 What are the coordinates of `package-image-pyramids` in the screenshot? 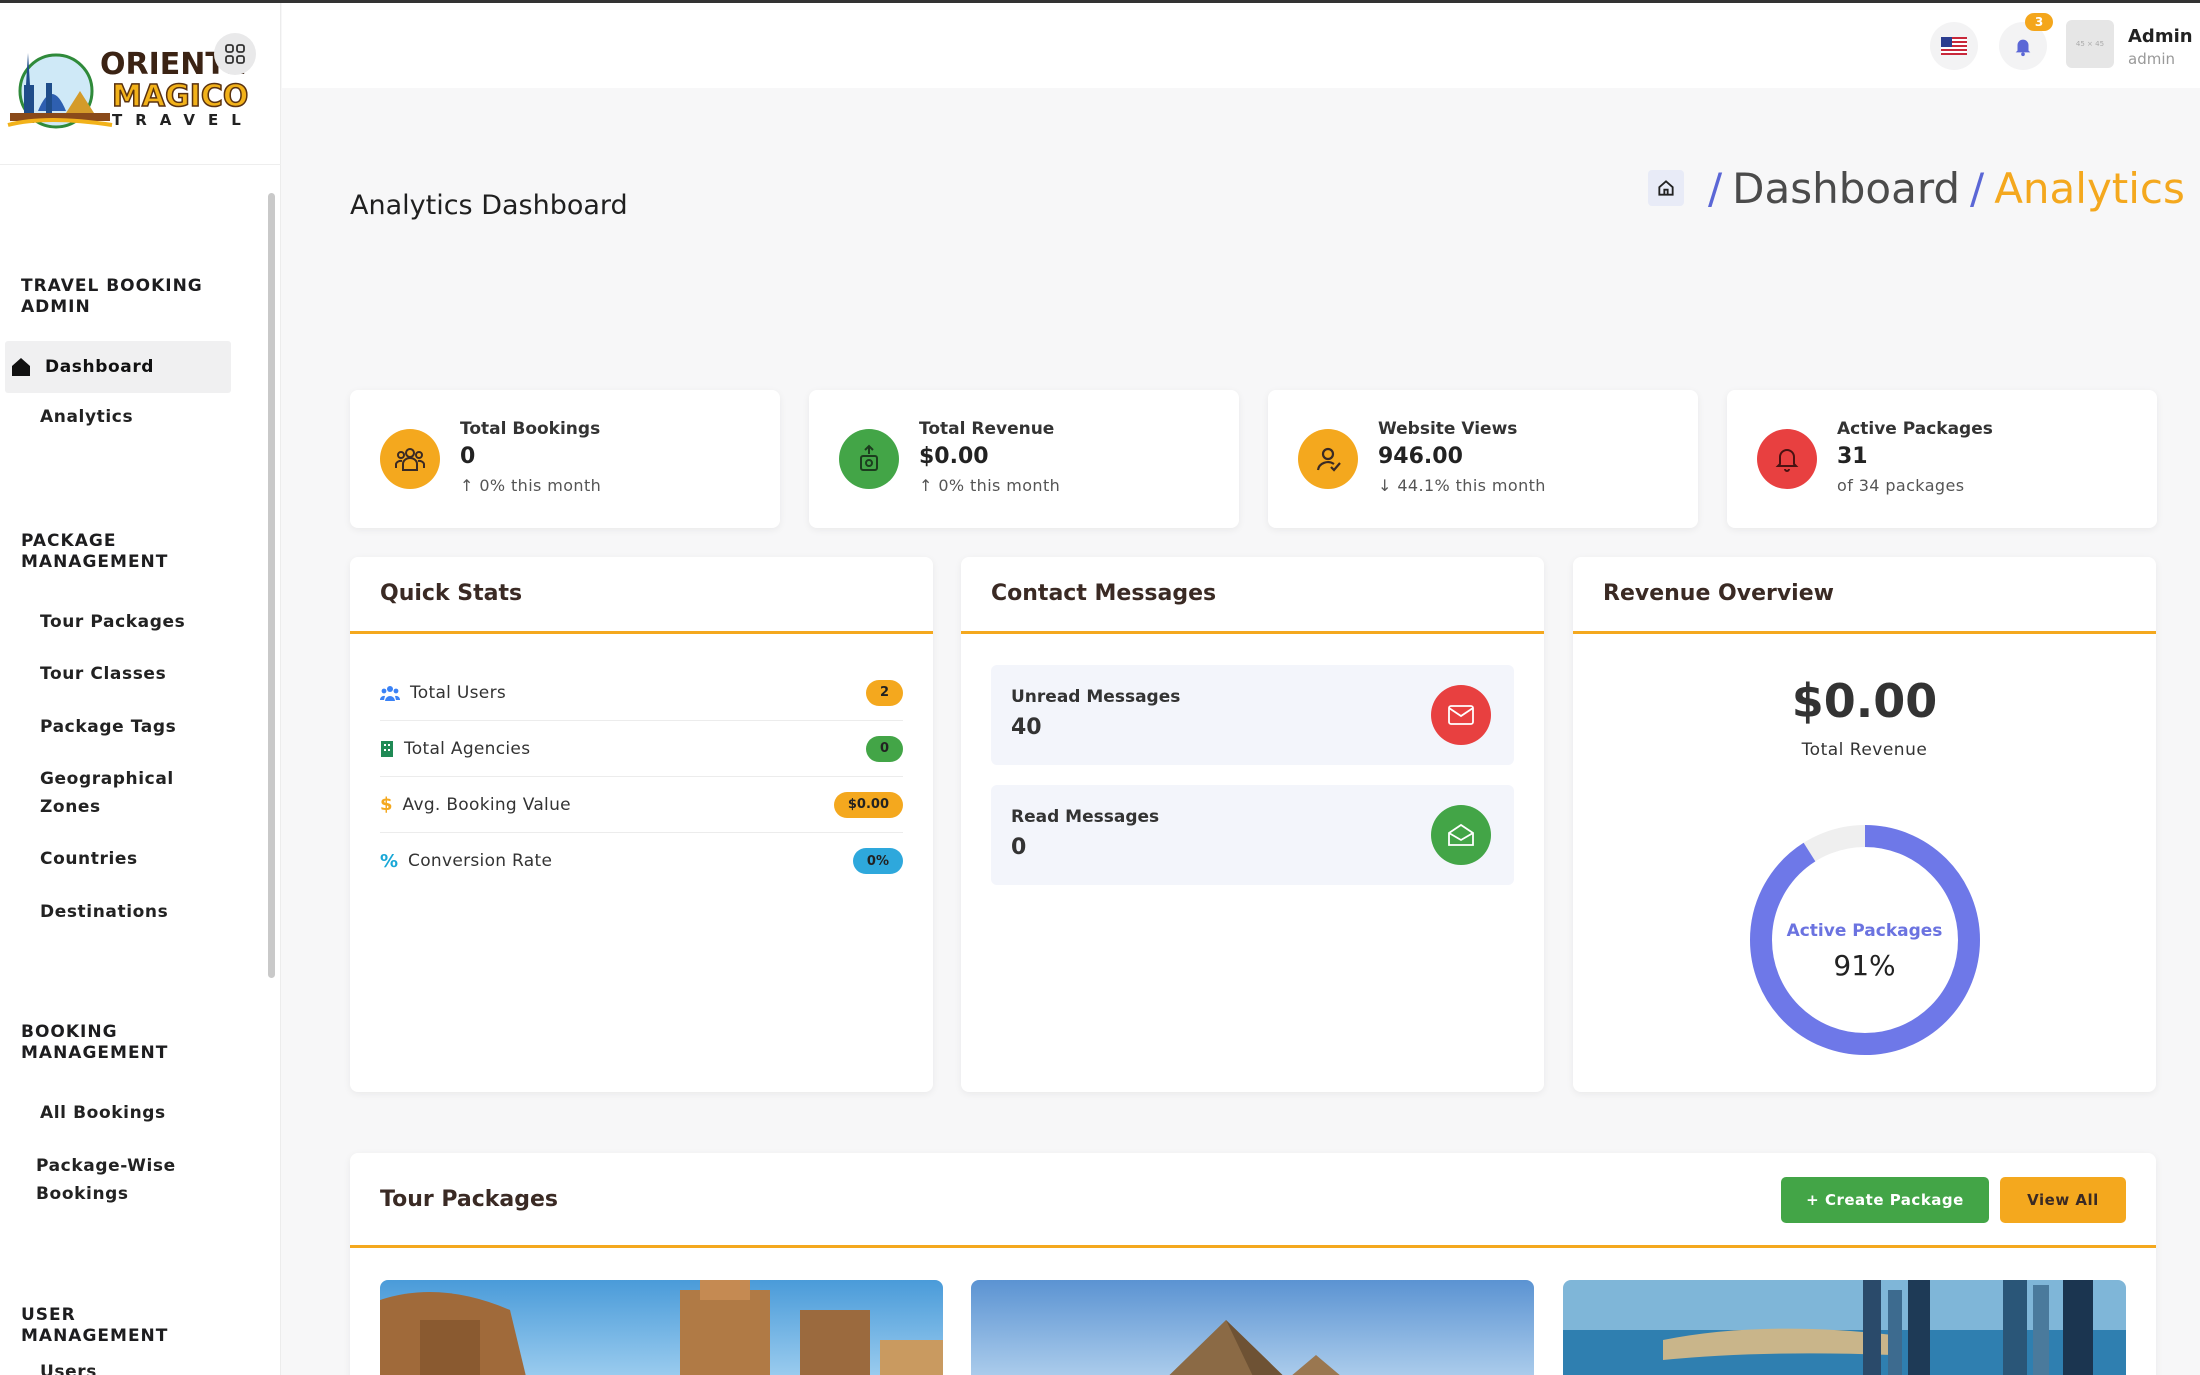 It's located at (1252, 1327).